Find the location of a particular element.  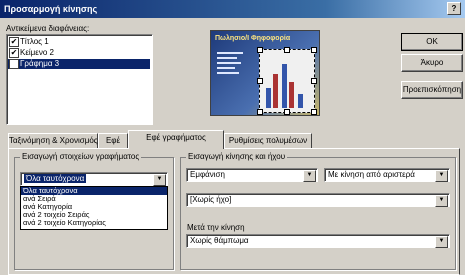

dropdown-option: ανά 2 τοιχείο Κατηγορίας is located at coordinates (94, 223).